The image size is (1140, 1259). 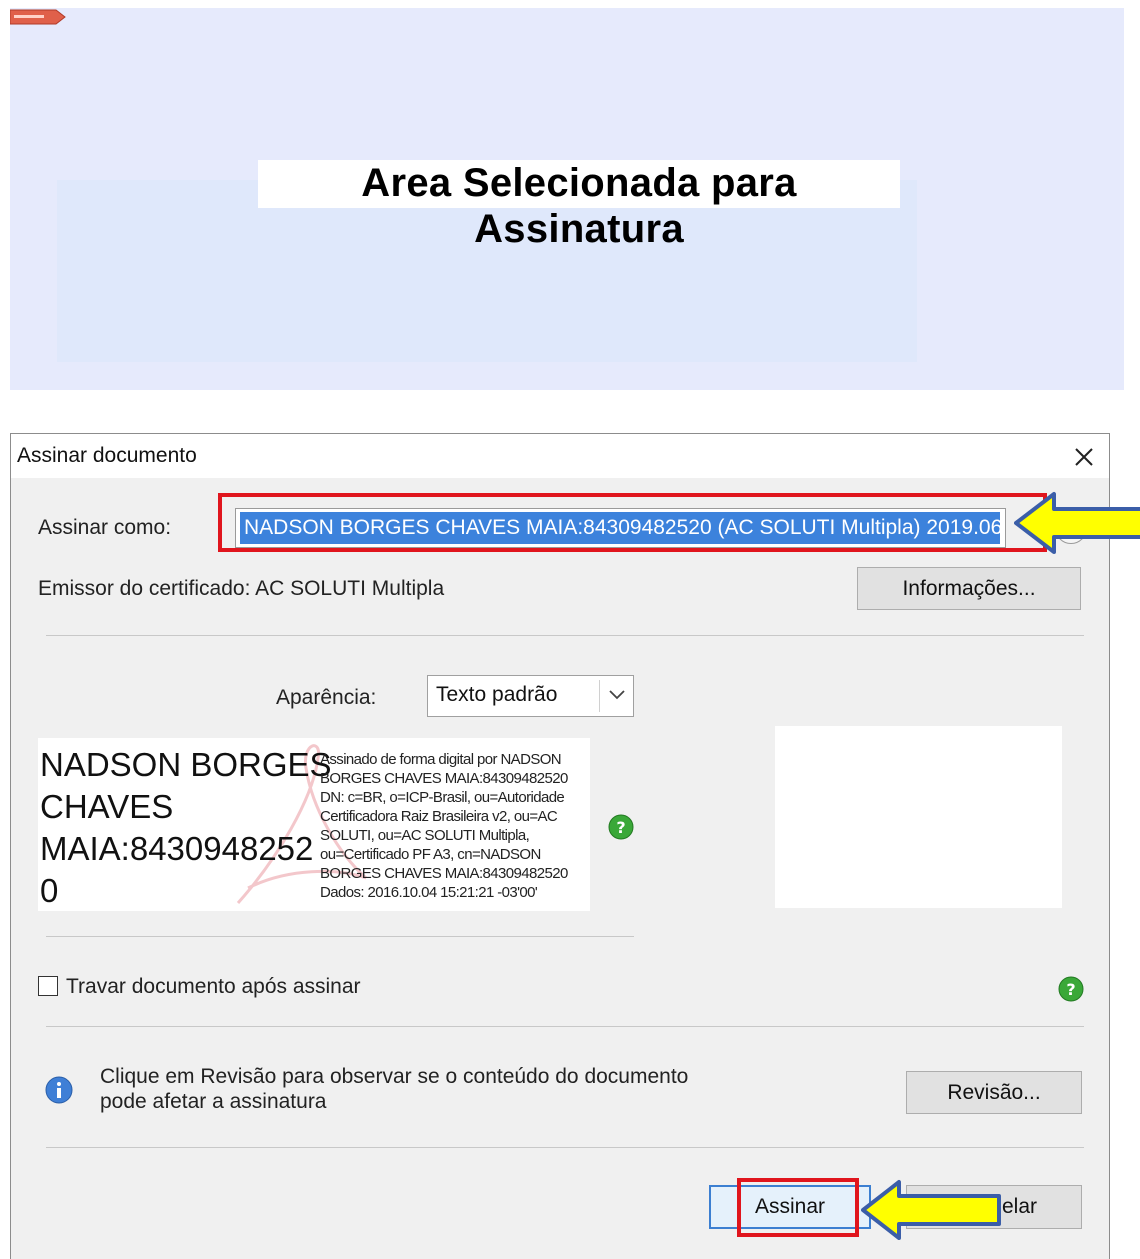 I want to click on appearance-selected-value: Texto padrão, so click(x=497, y=694).